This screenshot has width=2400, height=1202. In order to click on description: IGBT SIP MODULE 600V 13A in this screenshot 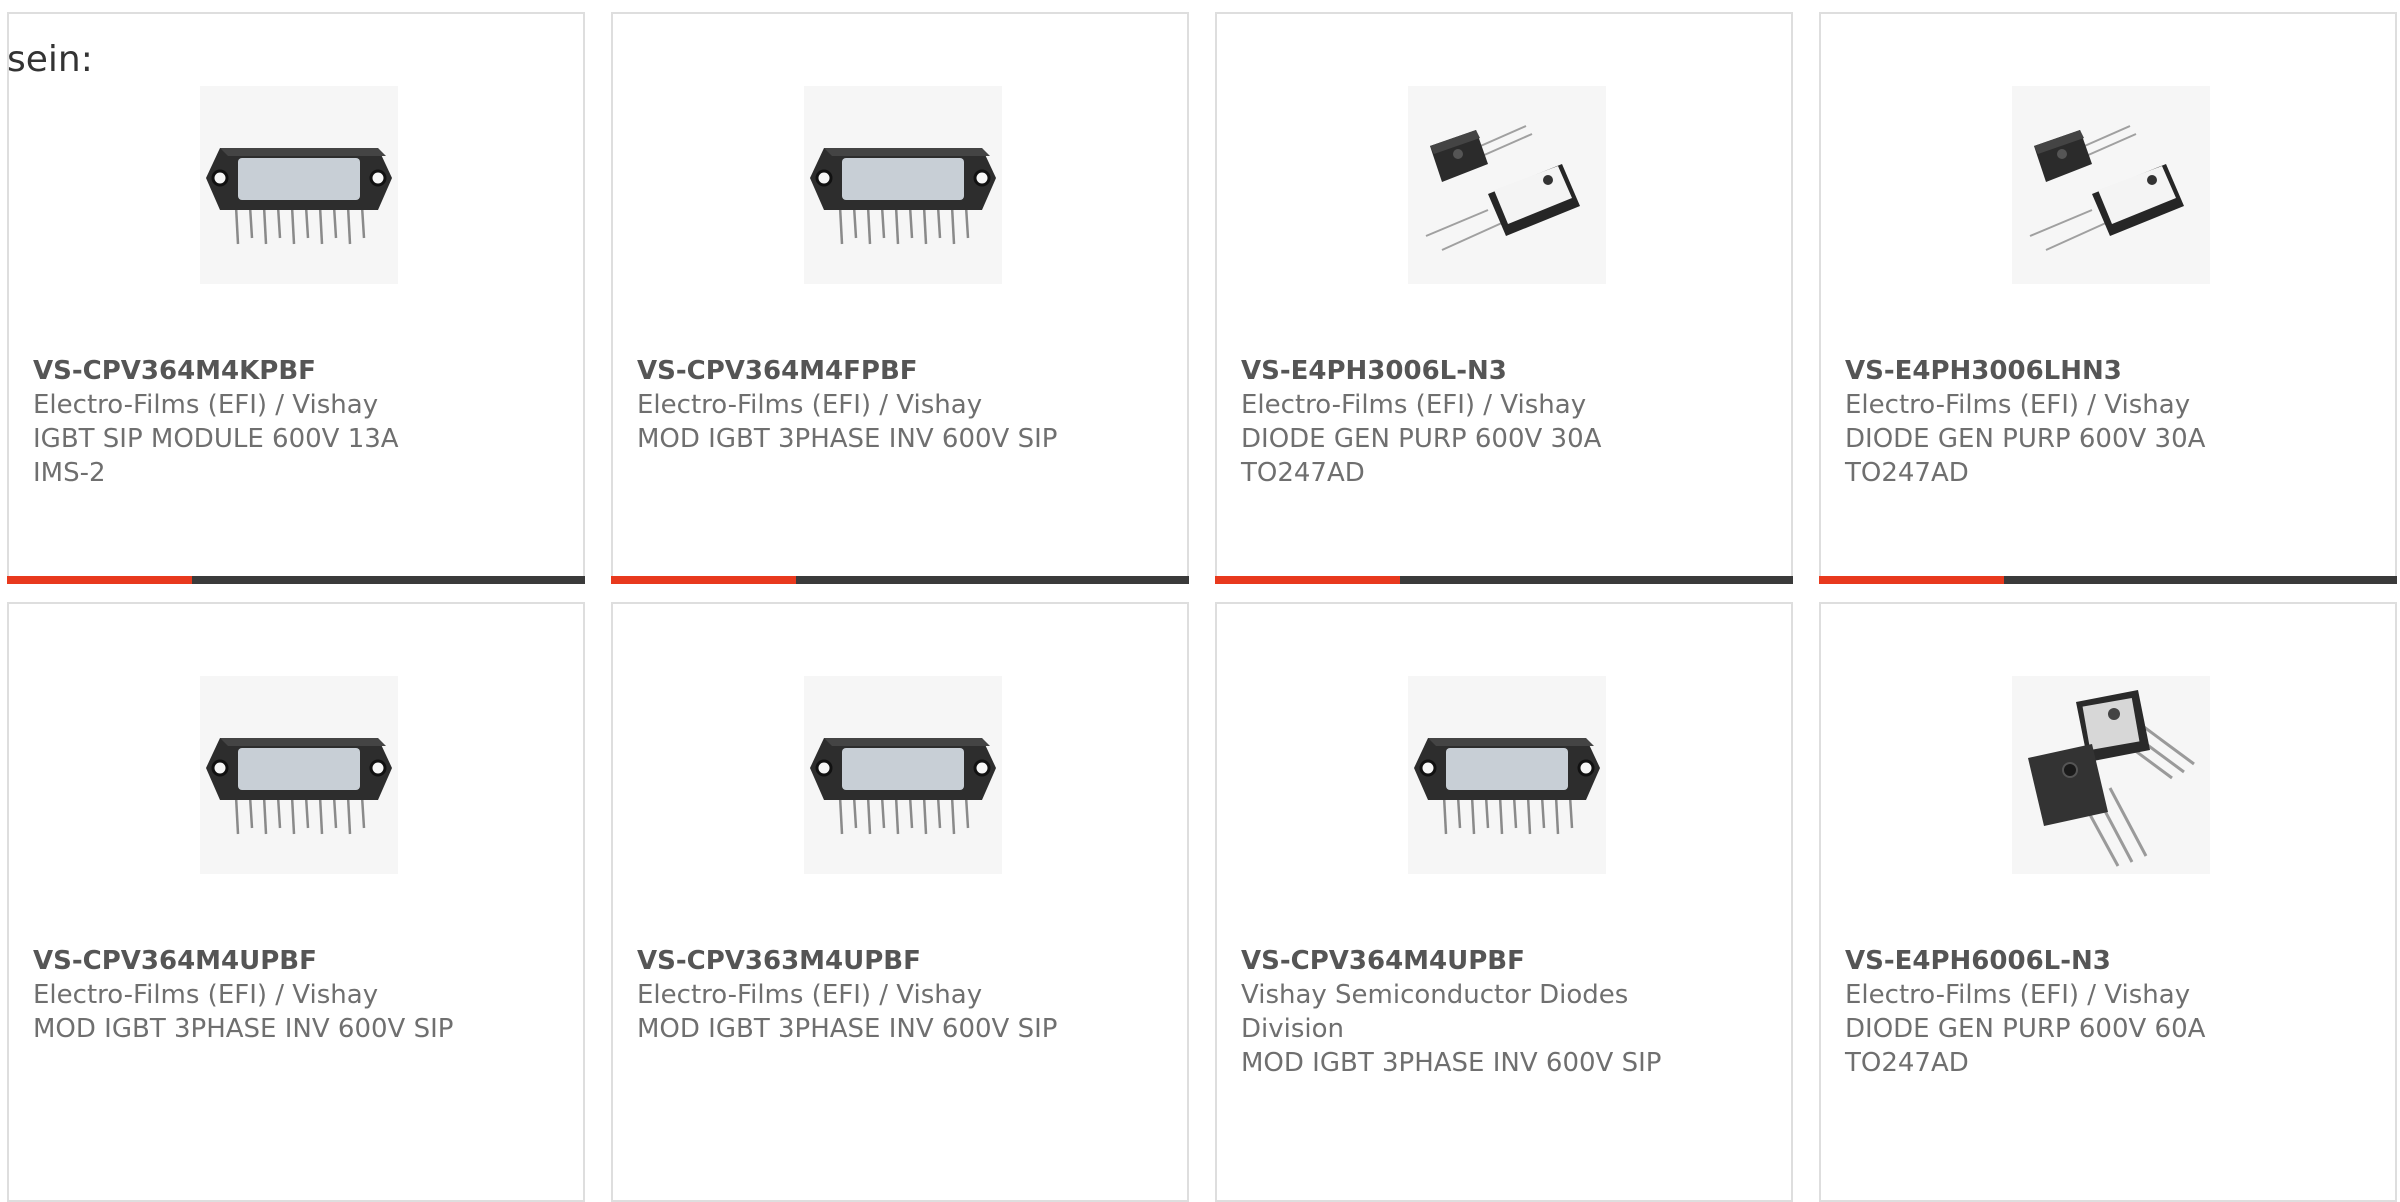, I will do `click(216, 439)`.